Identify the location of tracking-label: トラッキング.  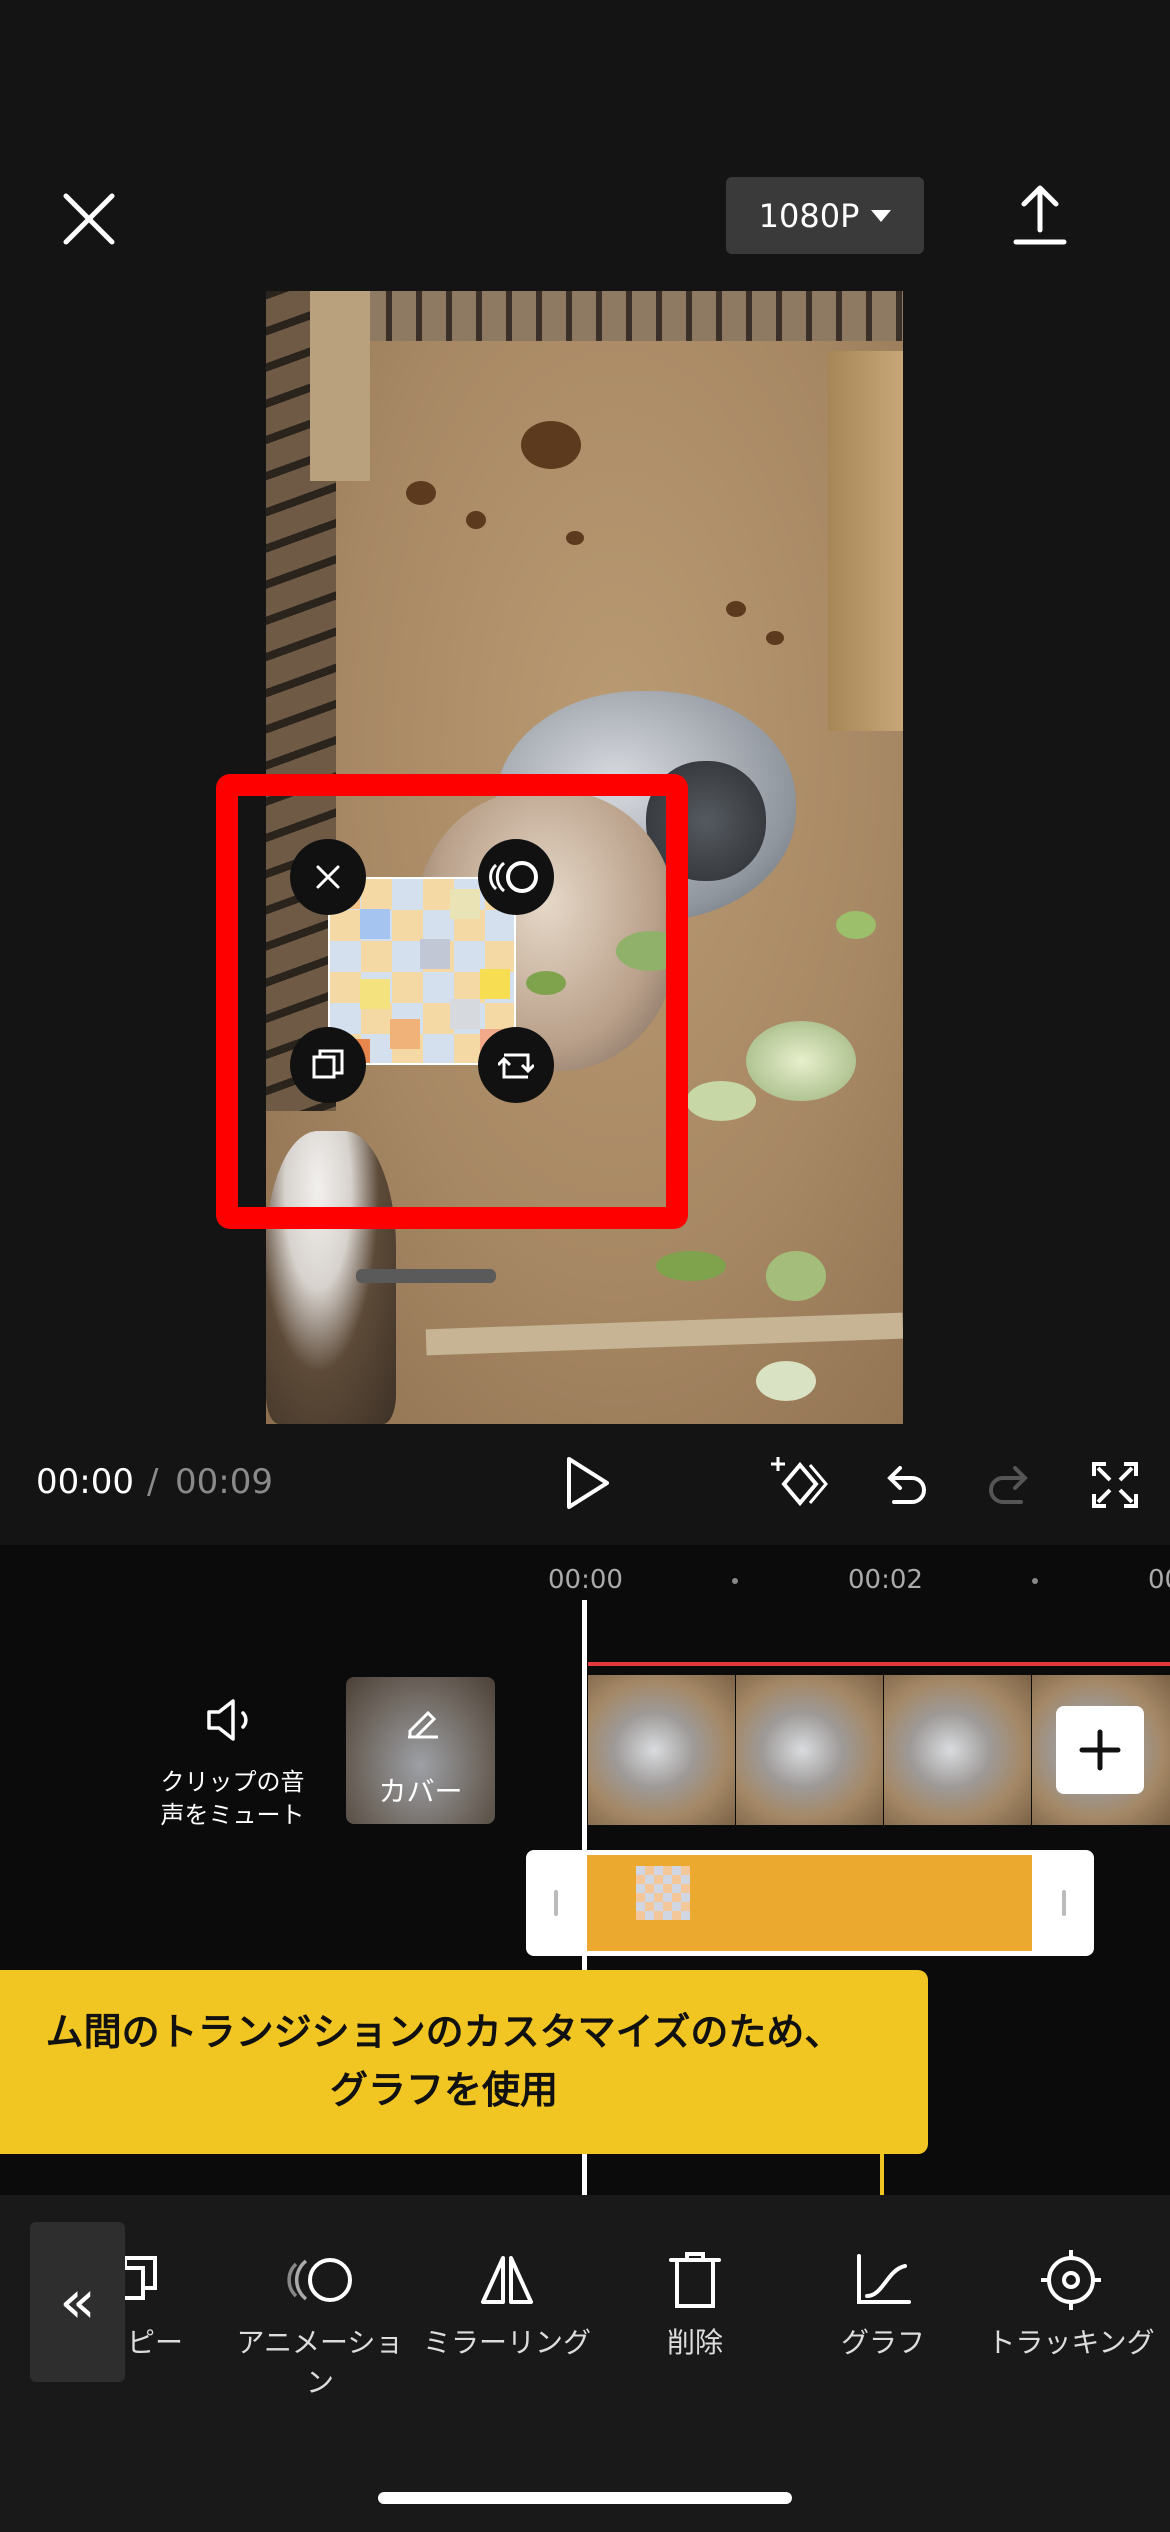
(1071, 2342).